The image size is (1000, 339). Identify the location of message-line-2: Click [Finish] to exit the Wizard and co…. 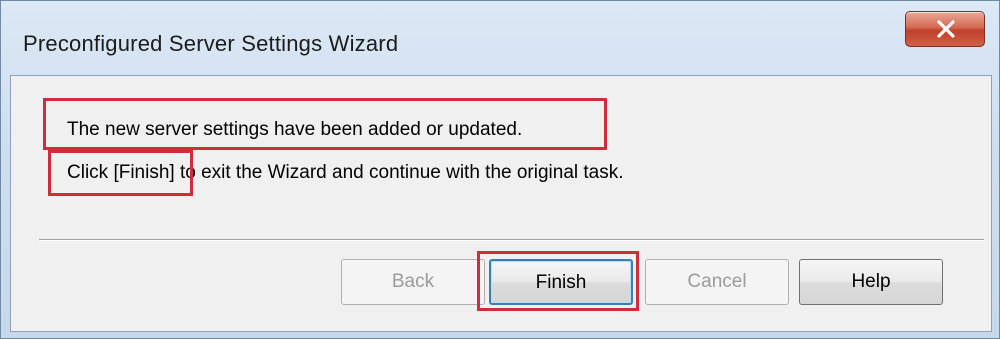
(345, 172).